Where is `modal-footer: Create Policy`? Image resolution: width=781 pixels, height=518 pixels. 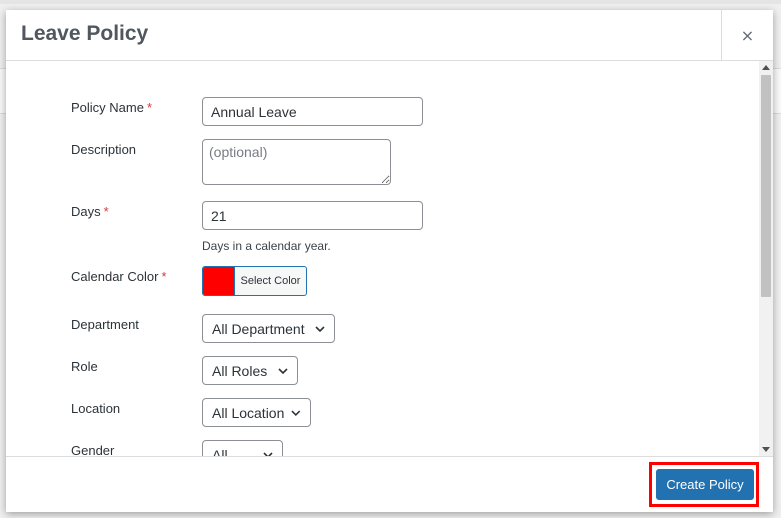 modal-footer: Create Policy is located at coordinates (389, 484).